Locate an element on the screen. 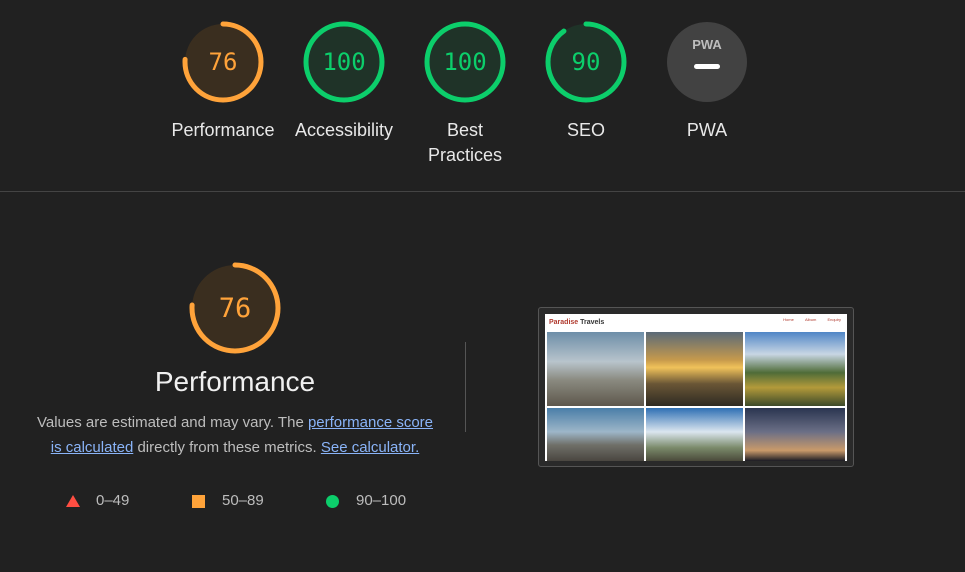 The image size is (965, 572). photo-tile-silhouettes is located at coordinates (795, 434).